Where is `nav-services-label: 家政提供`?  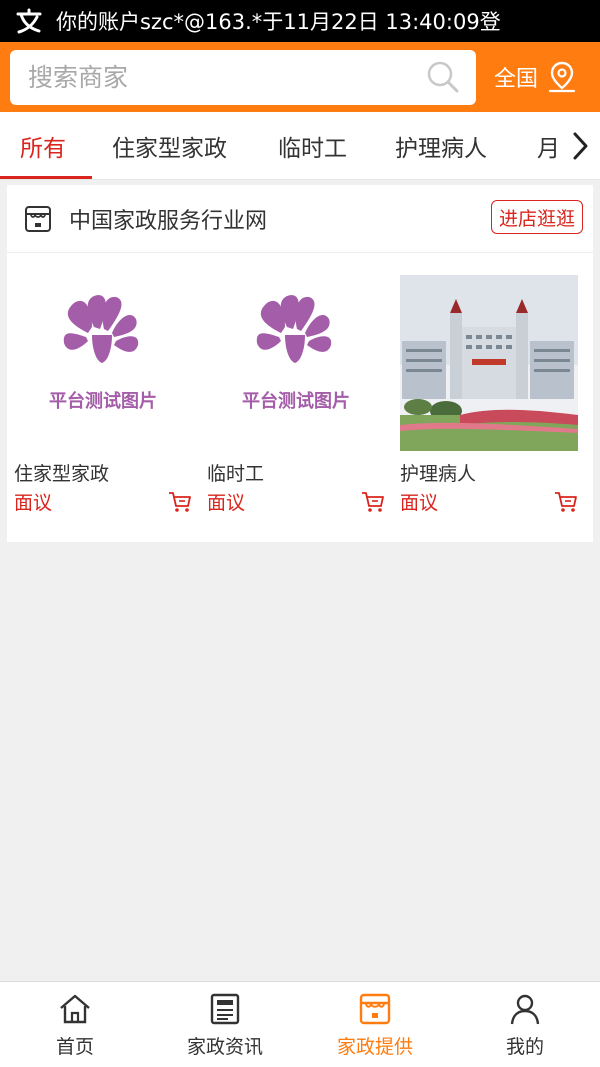
nav-services-label: 家政提供 is located at coordinates (374, 1047).